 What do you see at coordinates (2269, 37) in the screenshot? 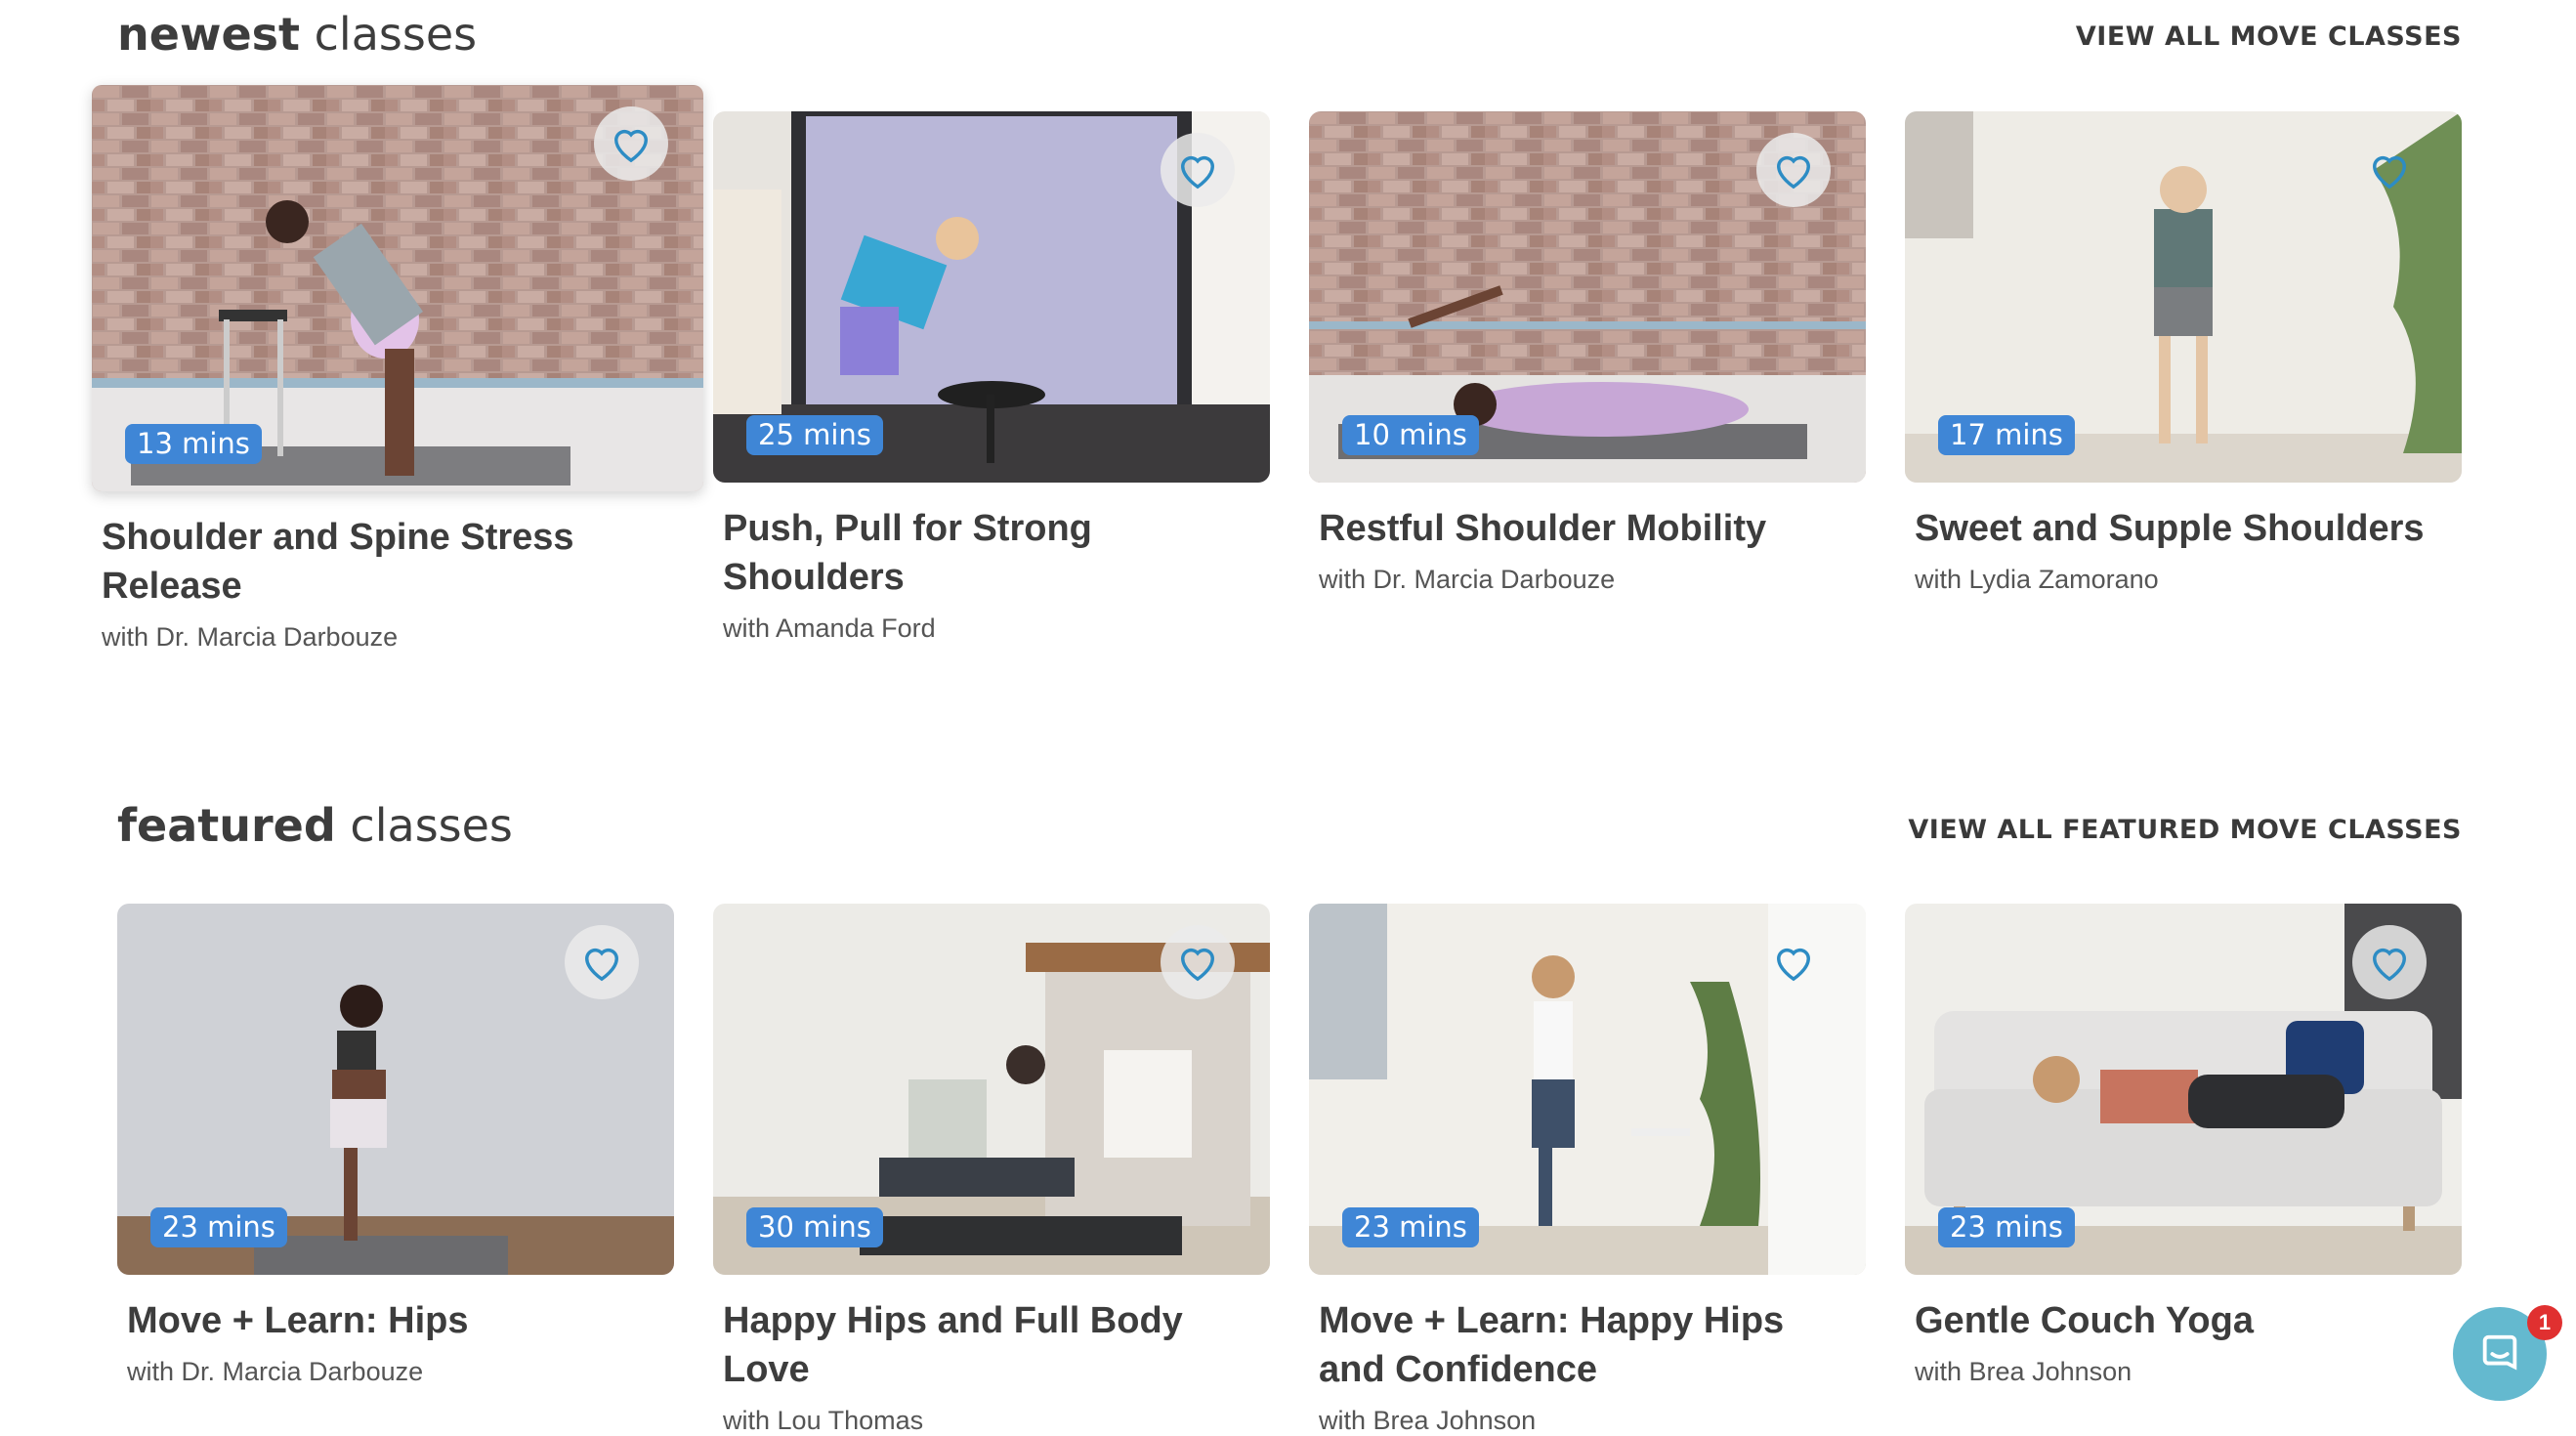
I see `view-all-move-classes-link: VIEW ALL MOVE CLASSES` at bounding box center [2269, 37].